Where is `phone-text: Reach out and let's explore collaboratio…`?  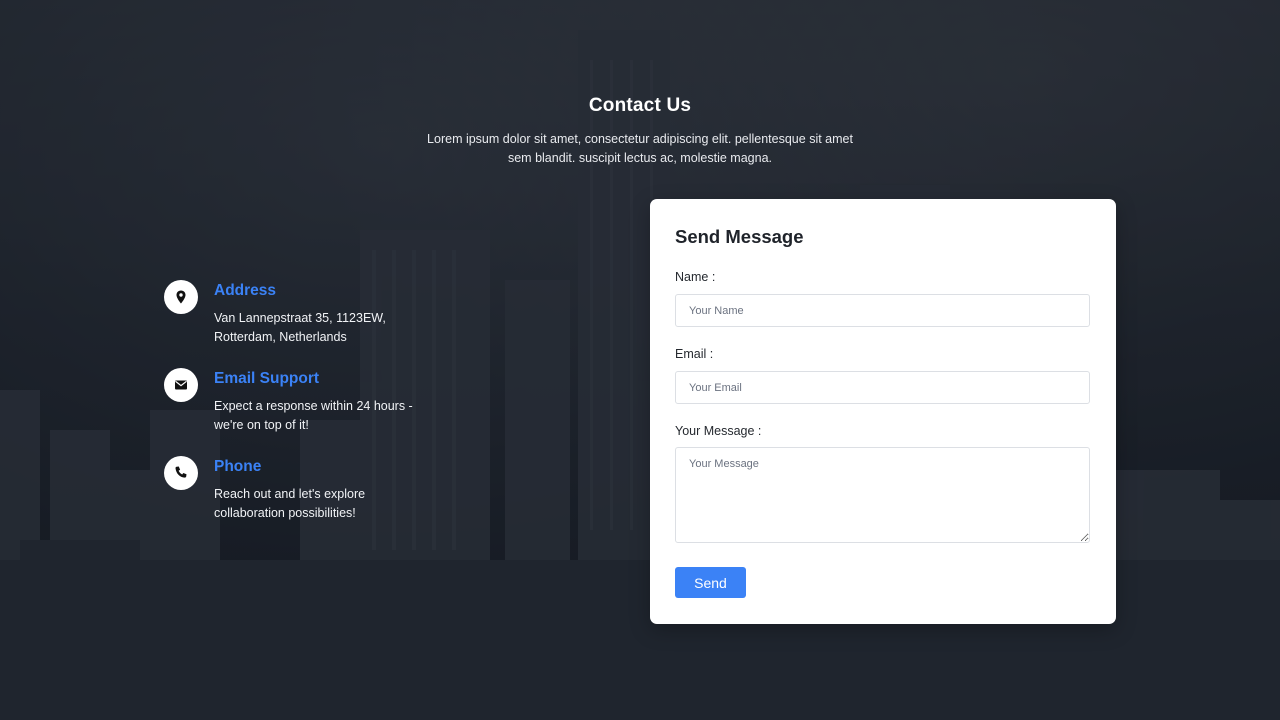
phone-text: Reach out and let's explore collaboratio… is located at coordinates (290, 503).